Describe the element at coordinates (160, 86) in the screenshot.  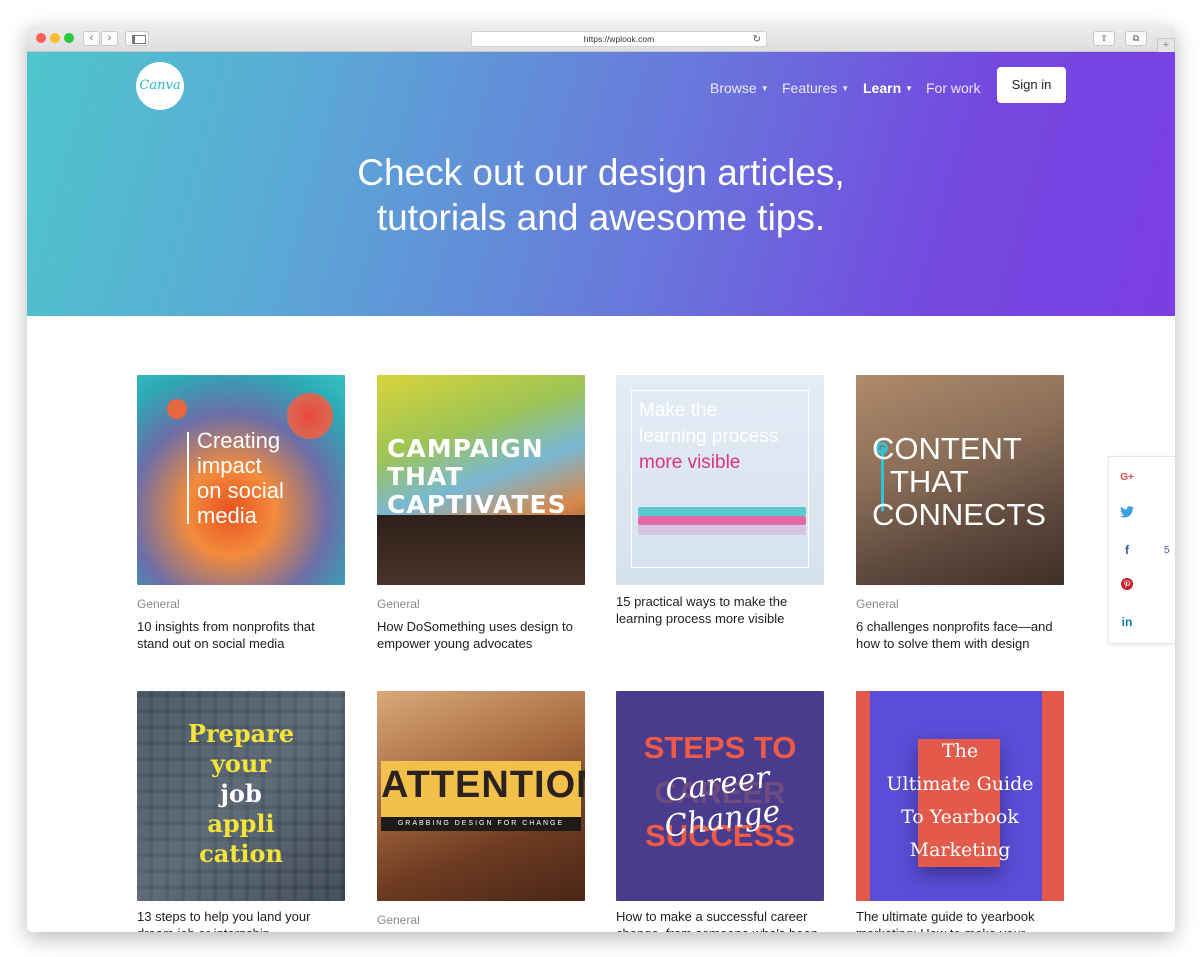
I see `canva-logo: Canva` at that location.